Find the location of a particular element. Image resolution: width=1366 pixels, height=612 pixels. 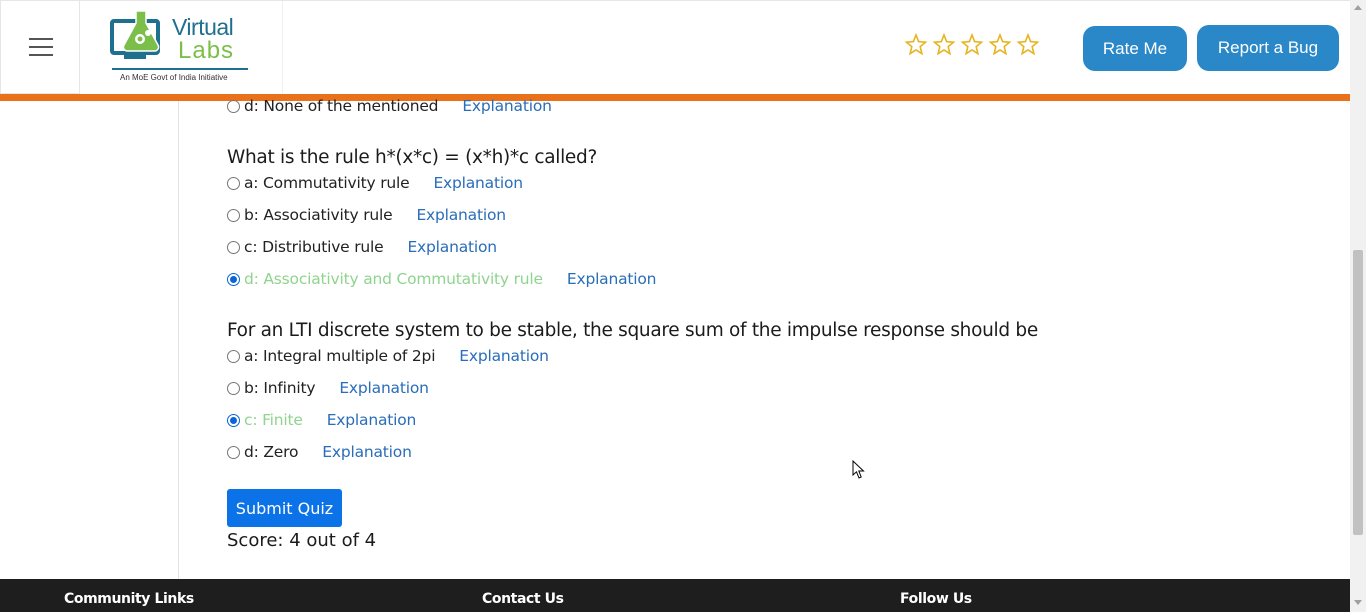

score-text: Score: 4 out of 4 is located at coordinates (302, 540).